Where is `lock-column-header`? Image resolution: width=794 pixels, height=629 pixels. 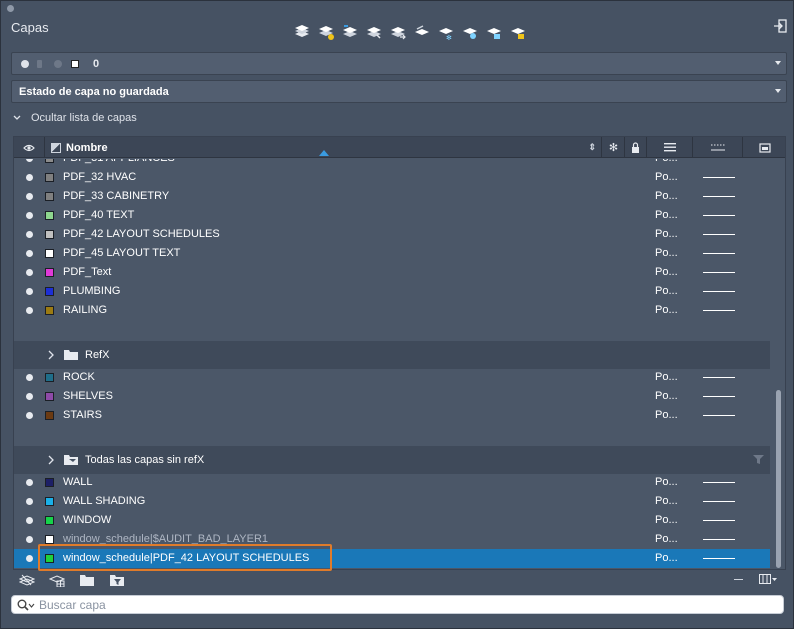
lock-column-header is located at coordinates (636, 147).